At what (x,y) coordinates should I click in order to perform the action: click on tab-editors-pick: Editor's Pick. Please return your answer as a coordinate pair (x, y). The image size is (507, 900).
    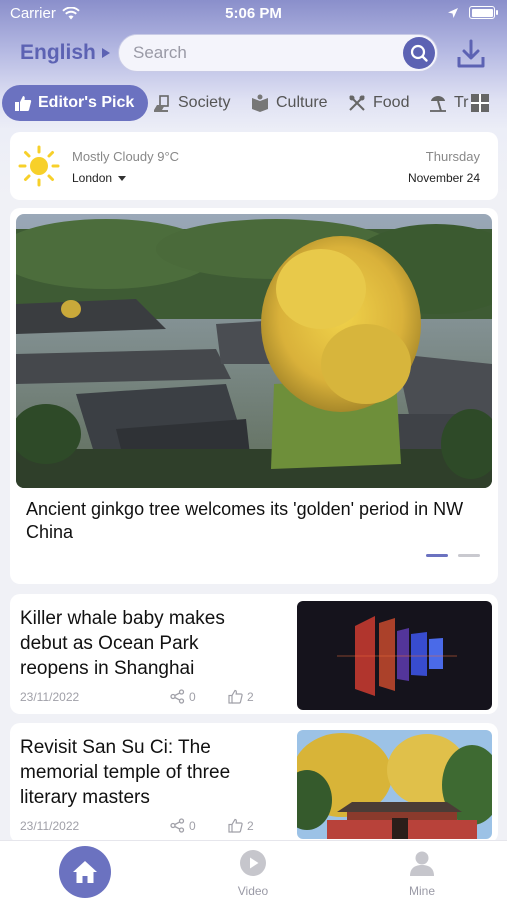
    Looking at the image, I should click on (75, 103).